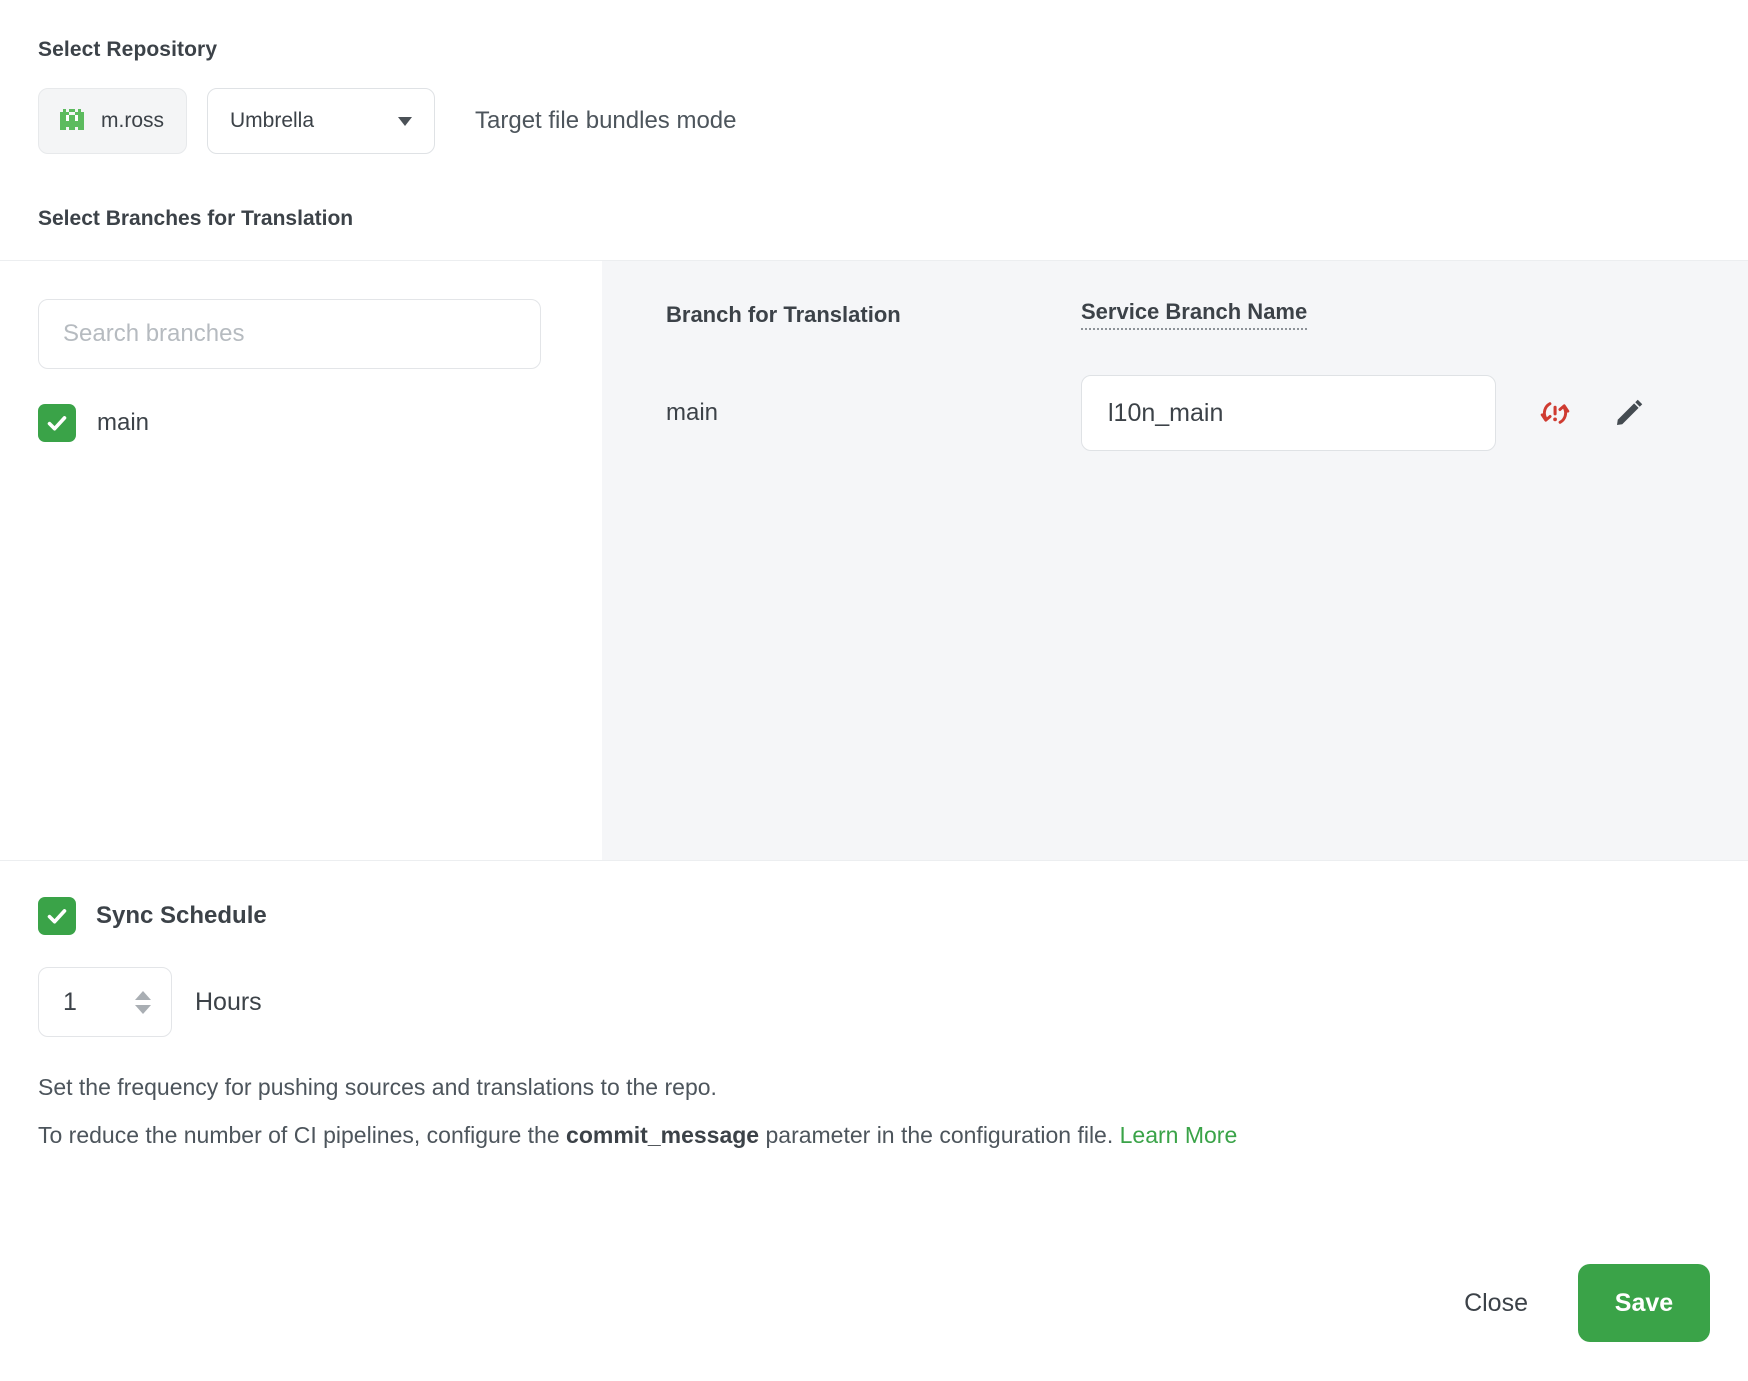 The height and width of the screenshot is (1381, 1748). Describe the element at coordinates (1644, 1303) in the screenshot. I see `save-button: Save` at that location.